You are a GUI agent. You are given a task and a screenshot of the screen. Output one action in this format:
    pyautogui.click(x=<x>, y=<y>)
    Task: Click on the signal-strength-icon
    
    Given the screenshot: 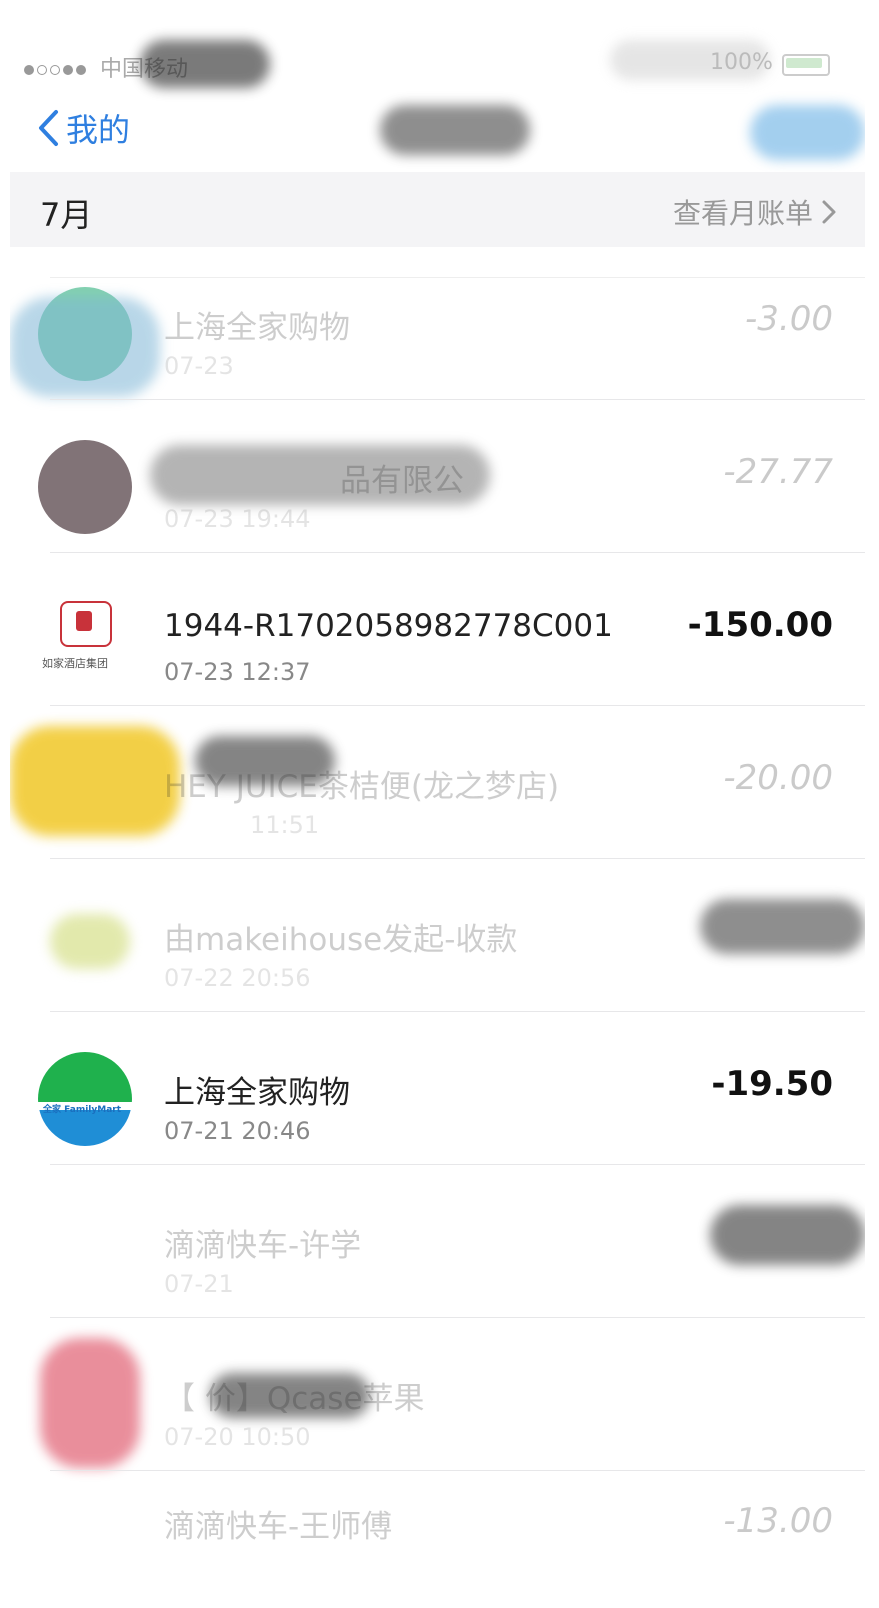 What is the action you would take?
    pyautogui.click(x=56, y=69)
    